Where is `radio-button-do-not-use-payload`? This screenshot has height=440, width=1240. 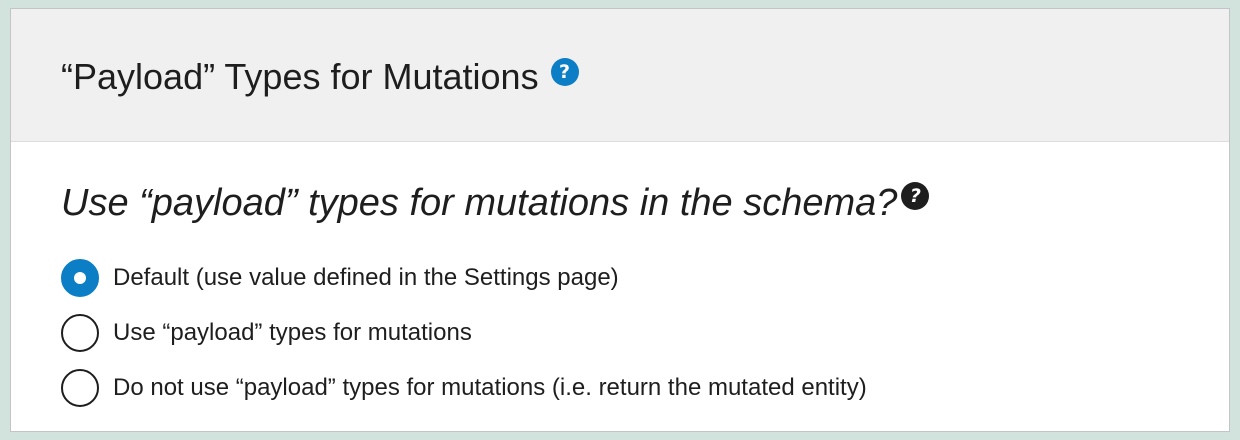 radio-button-do-not-use-payload is located at coordinates (80, 387).